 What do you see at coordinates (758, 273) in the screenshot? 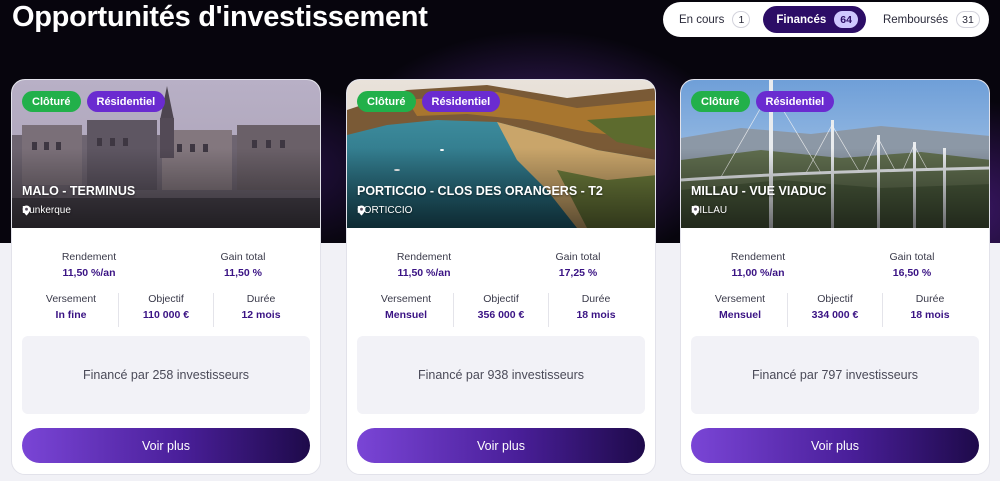
I see `stat-value: 11,00 %/an` at bounding box center [758, 273].